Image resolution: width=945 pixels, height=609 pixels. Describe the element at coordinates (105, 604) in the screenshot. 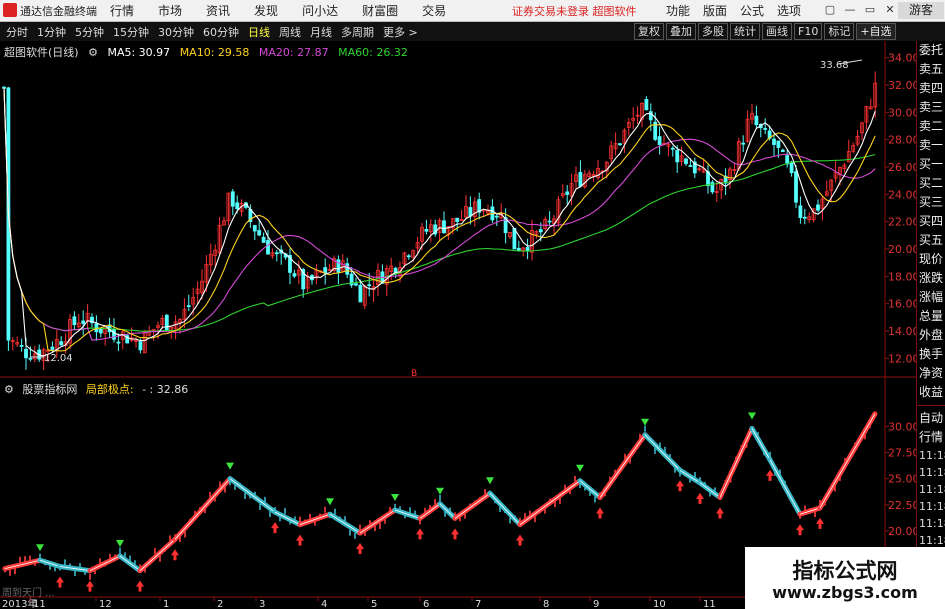

I see `x-axis-month-label: 12` at that location.